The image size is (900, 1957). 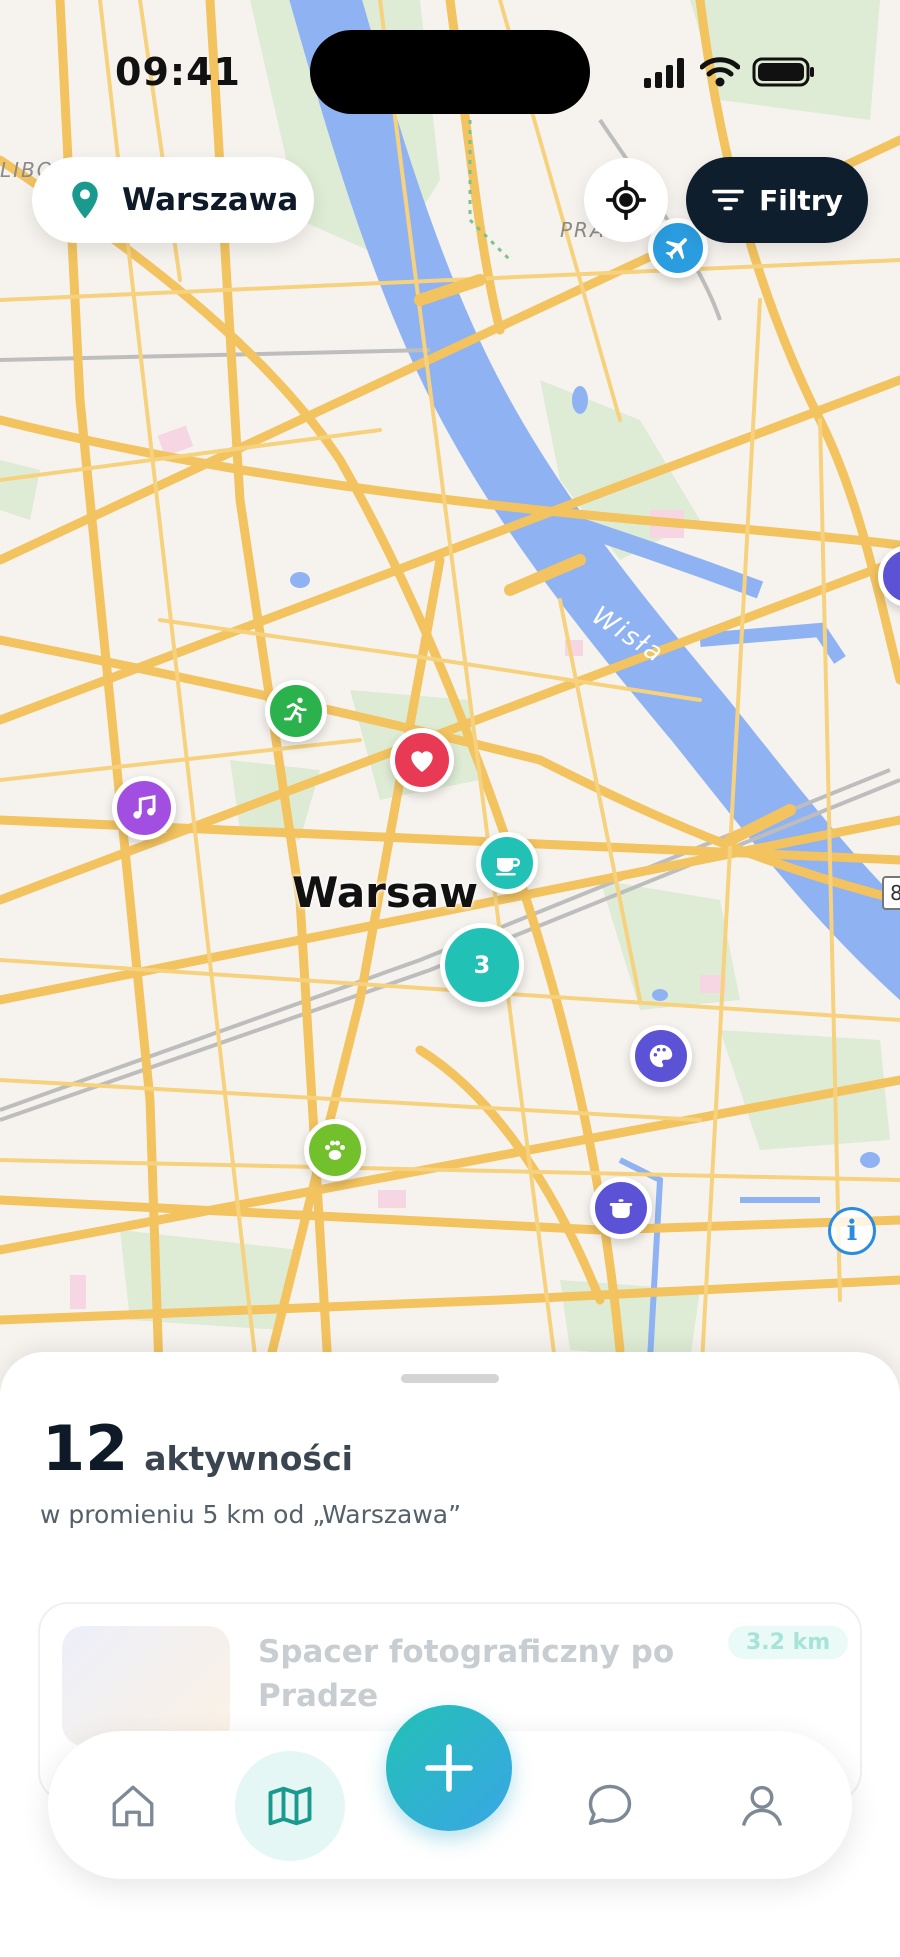 What do you see at coordinates (728, 200) in the screenshot?
I see `filter-icon` at bounding box center [728, 200].